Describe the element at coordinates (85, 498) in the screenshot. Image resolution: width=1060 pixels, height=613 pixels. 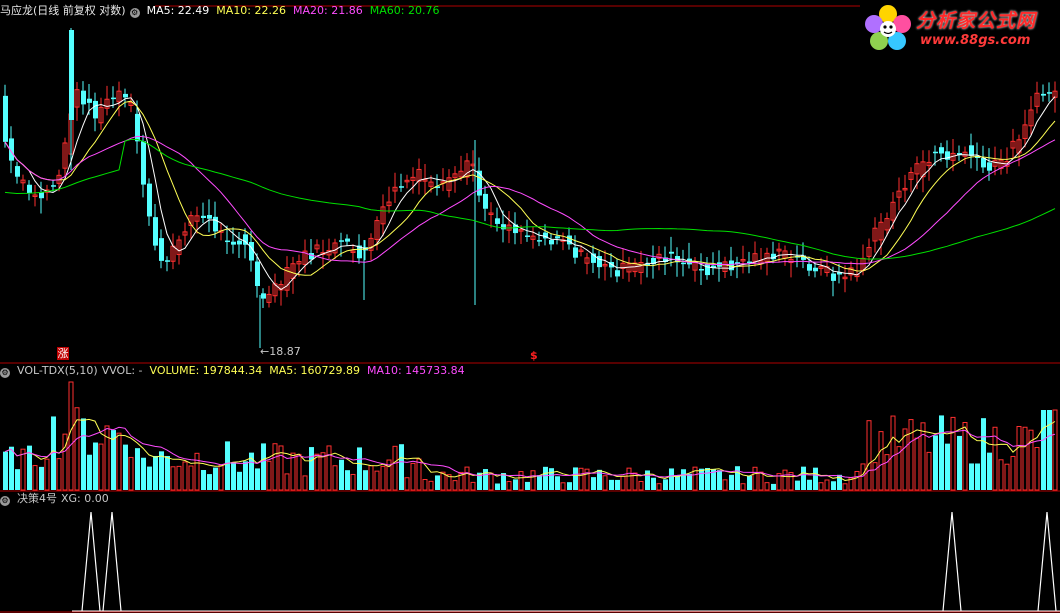
I see `xg-value: XG: 0.00` at that location.